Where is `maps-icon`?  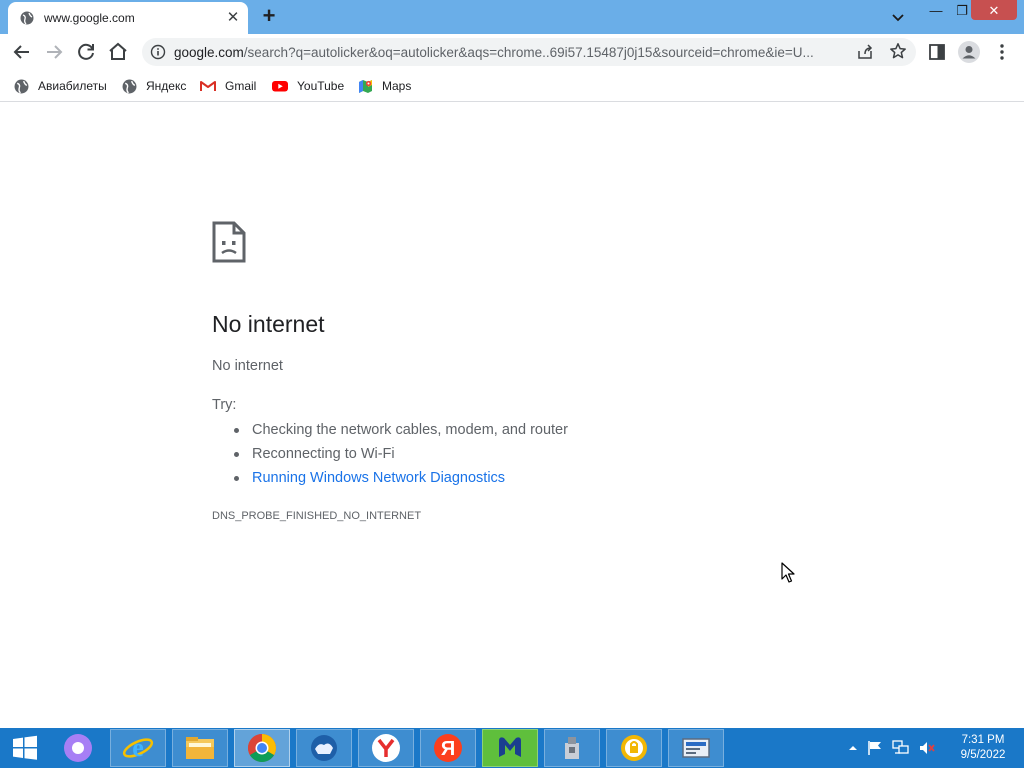
maps-icon is located at coordinates (365, 86).